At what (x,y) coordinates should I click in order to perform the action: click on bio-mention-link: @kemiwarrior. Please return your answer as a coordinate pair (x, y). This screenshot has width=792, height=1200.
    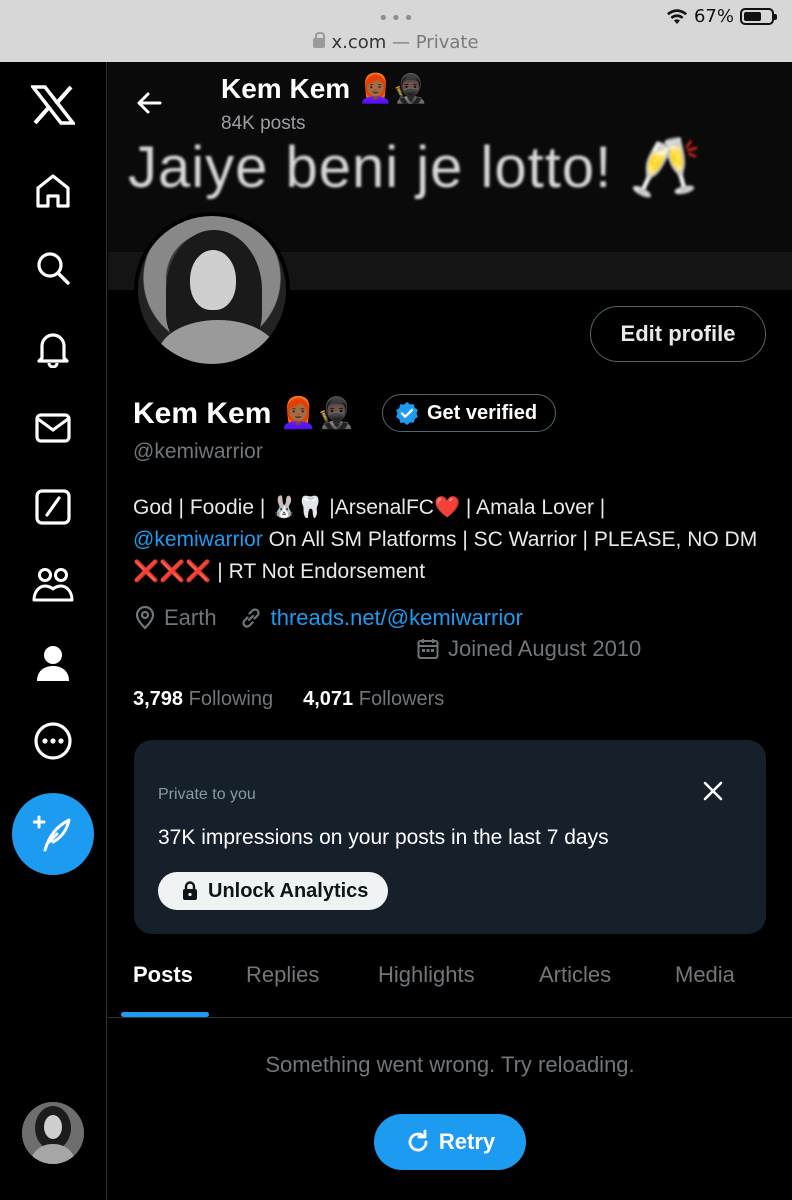
    Looking at the image, I should click on (198, 539).